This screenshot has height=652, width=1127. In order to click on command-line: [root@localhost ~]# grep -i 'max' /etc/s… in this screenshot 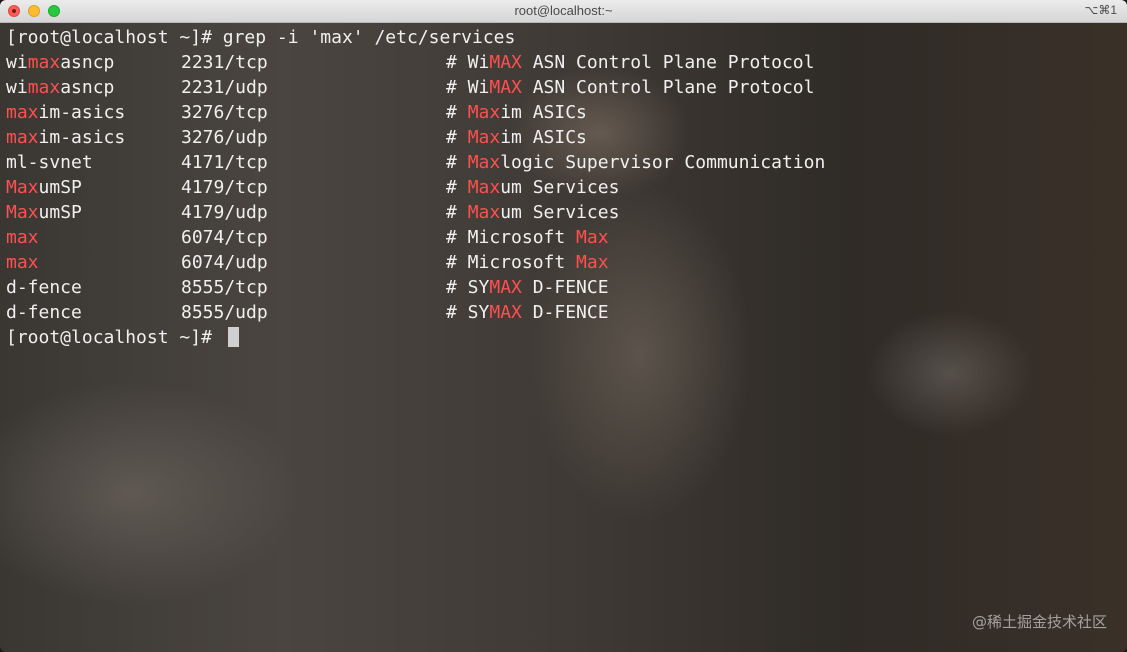, I will do `click(415, 37)`.